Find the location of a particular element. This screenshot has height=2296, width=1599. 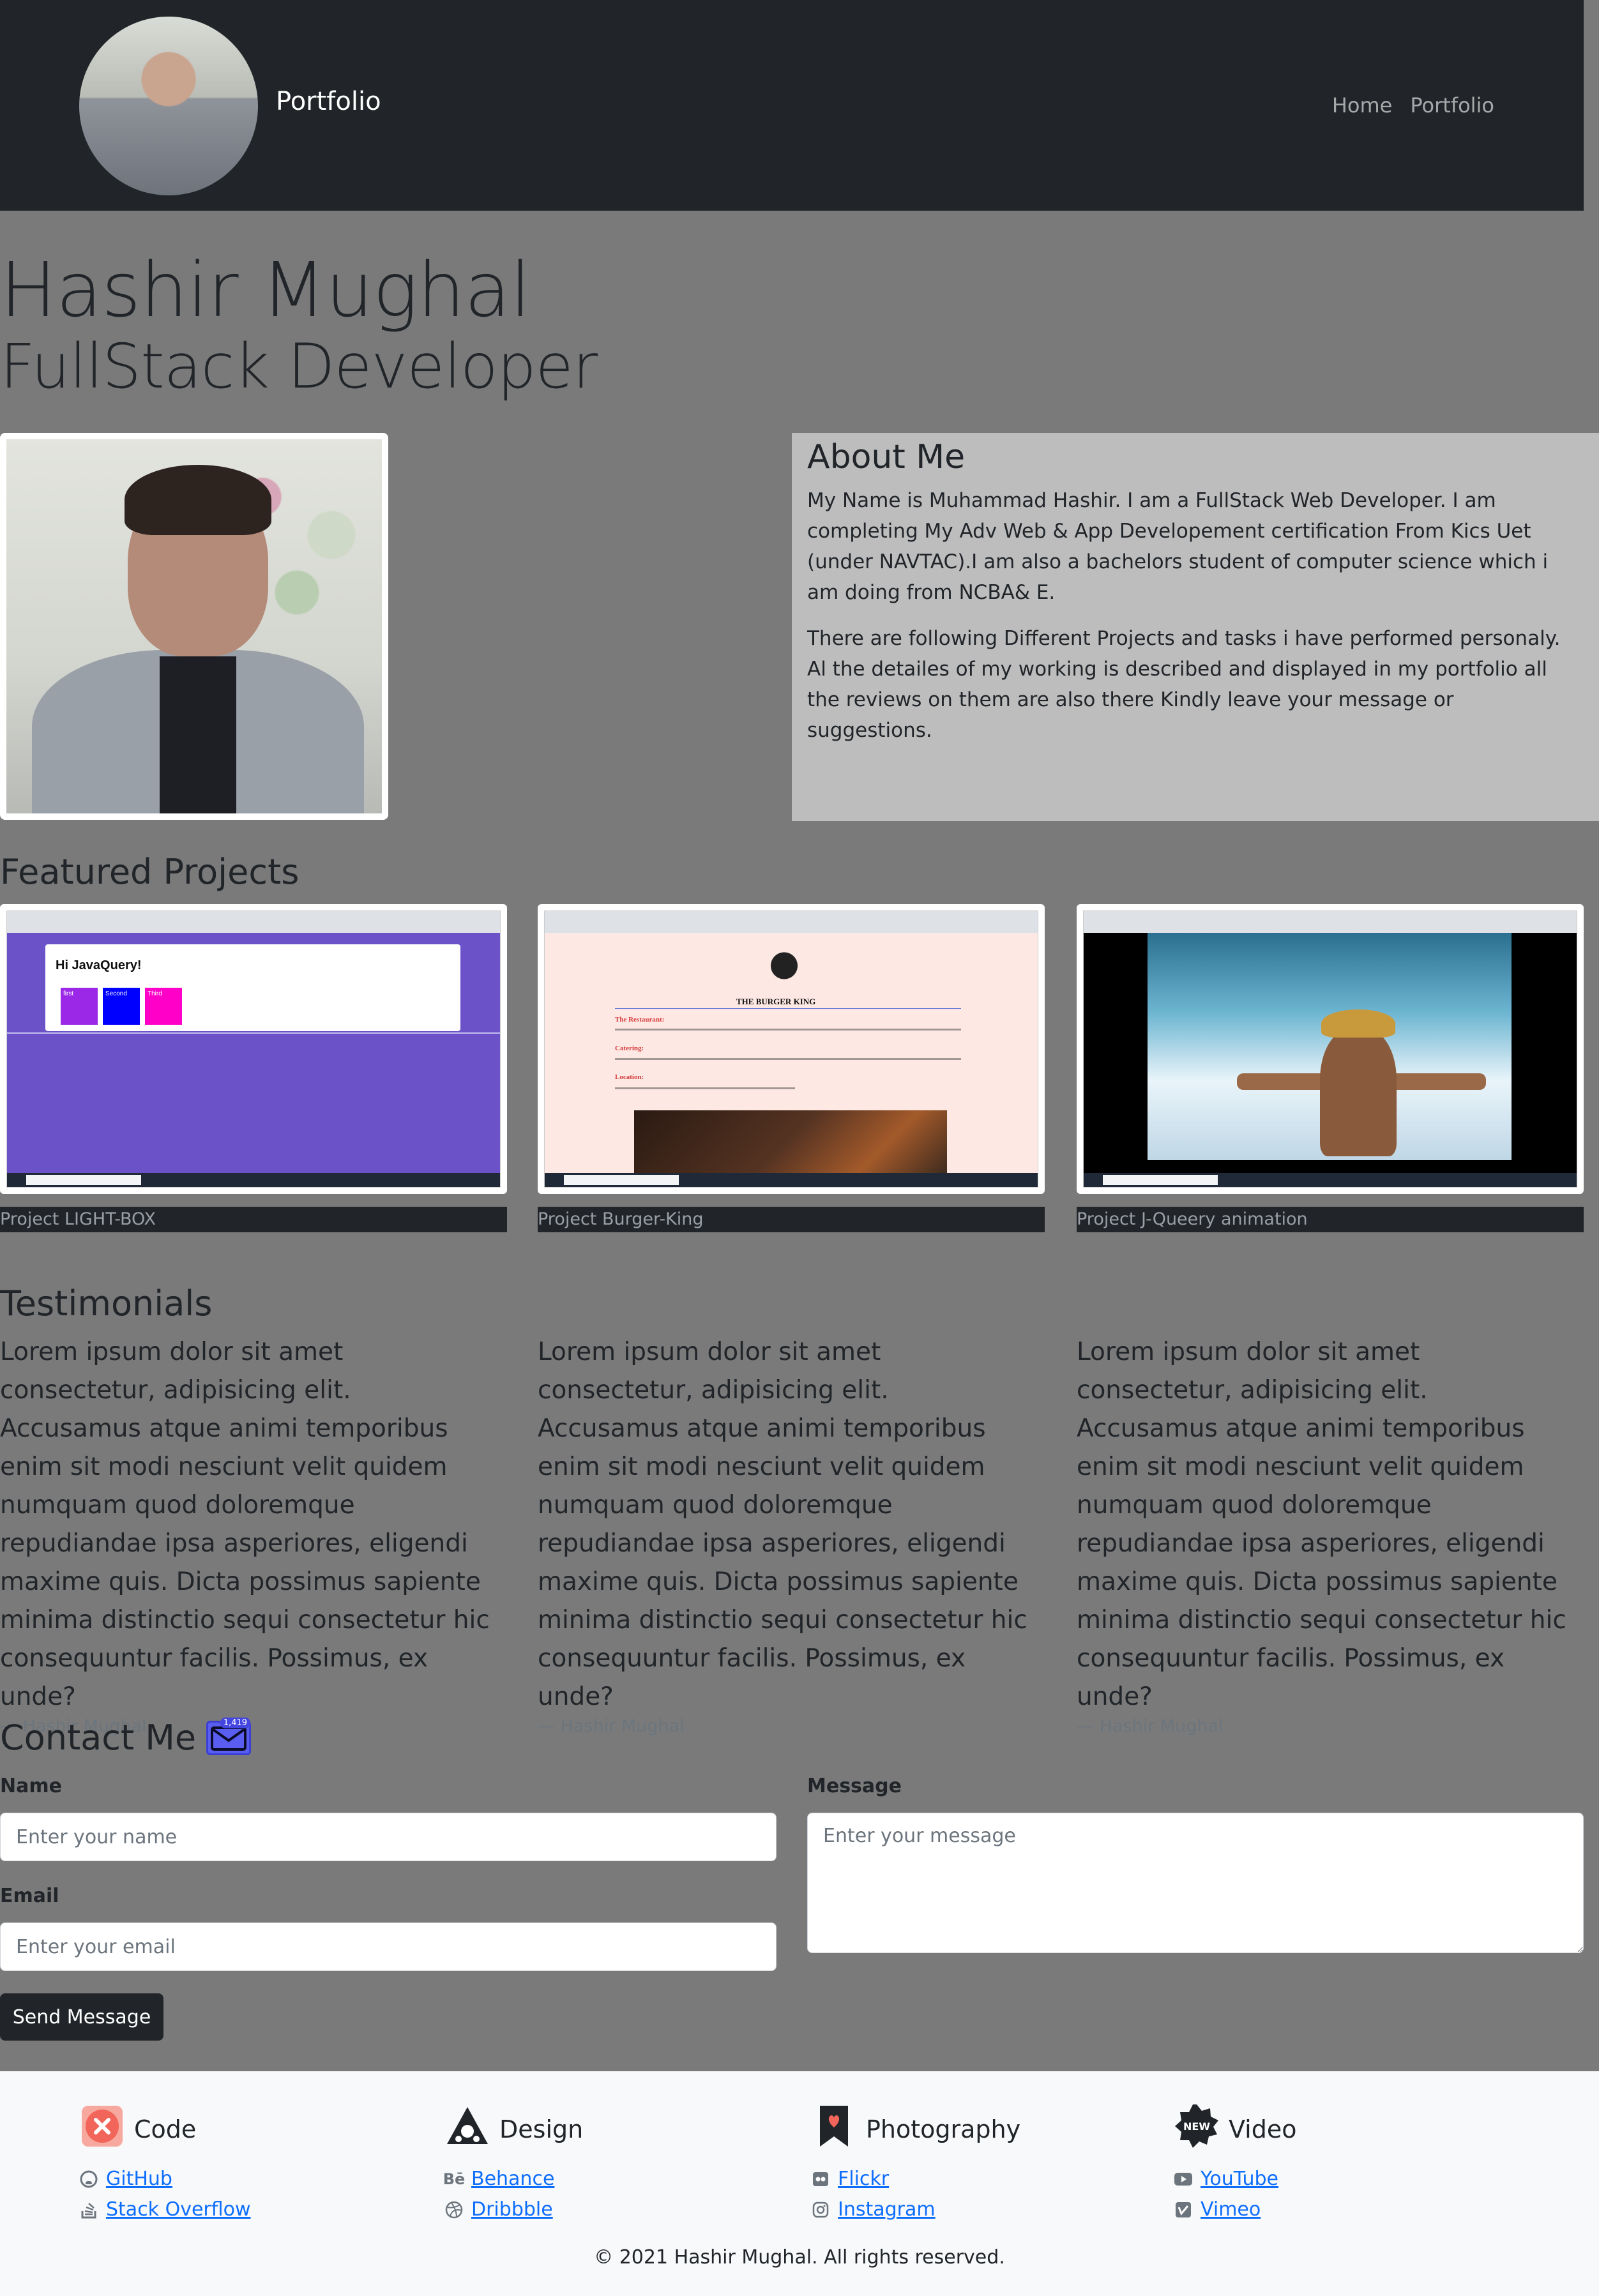

footer-title: Design is located at coordinates (542, 2129).